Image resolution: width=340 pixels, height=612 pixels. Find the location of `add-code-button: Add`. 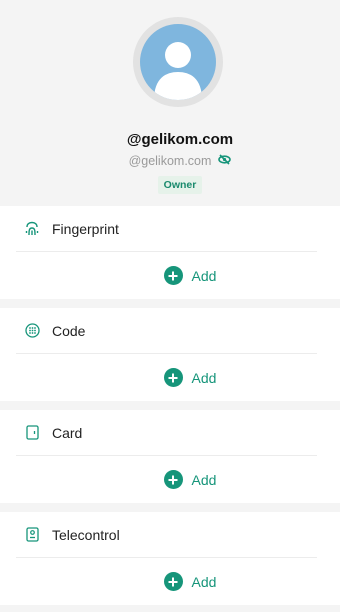

add-code-button: Add is located at coordinates (170, 377).